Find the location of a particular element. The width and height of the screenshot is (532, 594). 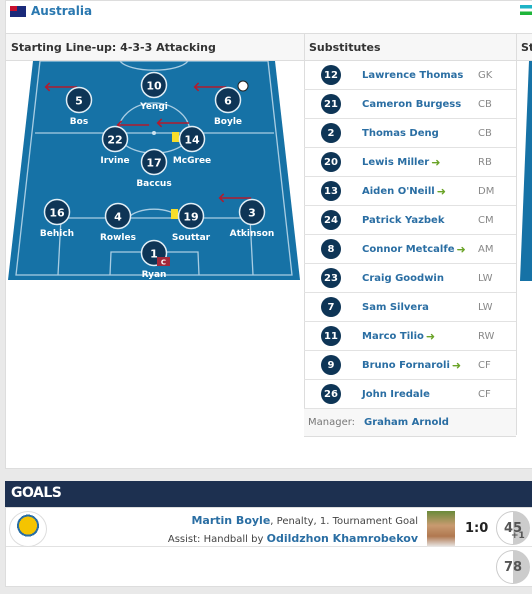

substitute-number: 21 is located at coordinates (331, 104).